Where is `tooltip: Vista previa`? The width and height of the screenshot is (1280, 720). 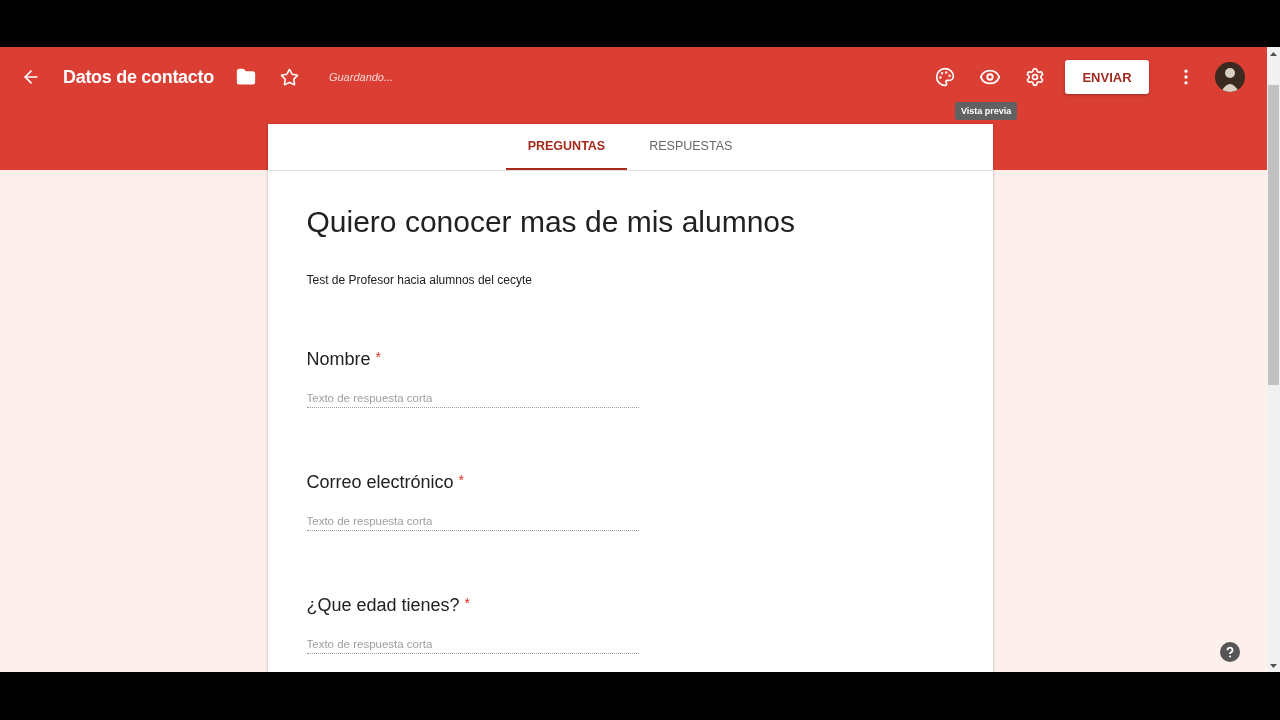 tooltip: Vista previa is located at coordinates (986, 111).